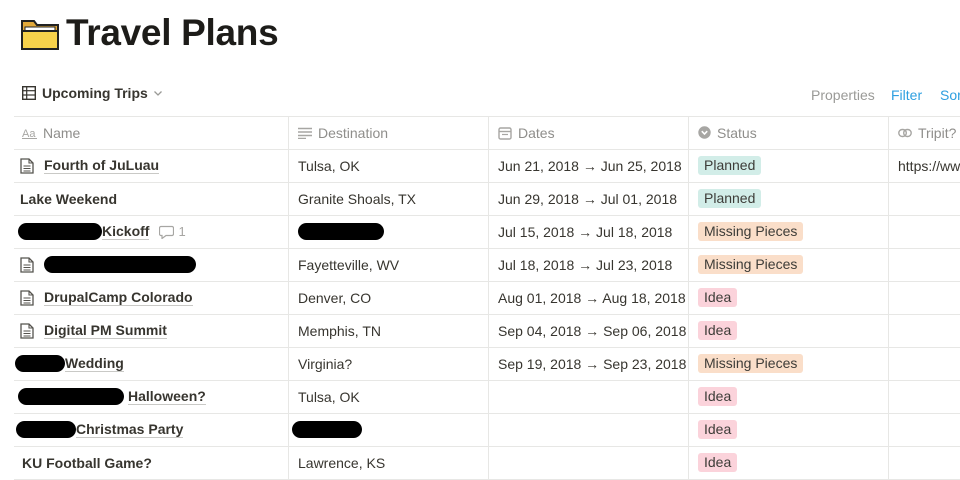 This screenshot has height=480, width=960. I want to click on row-destination: Lawrence, KS, so click(393, 462).